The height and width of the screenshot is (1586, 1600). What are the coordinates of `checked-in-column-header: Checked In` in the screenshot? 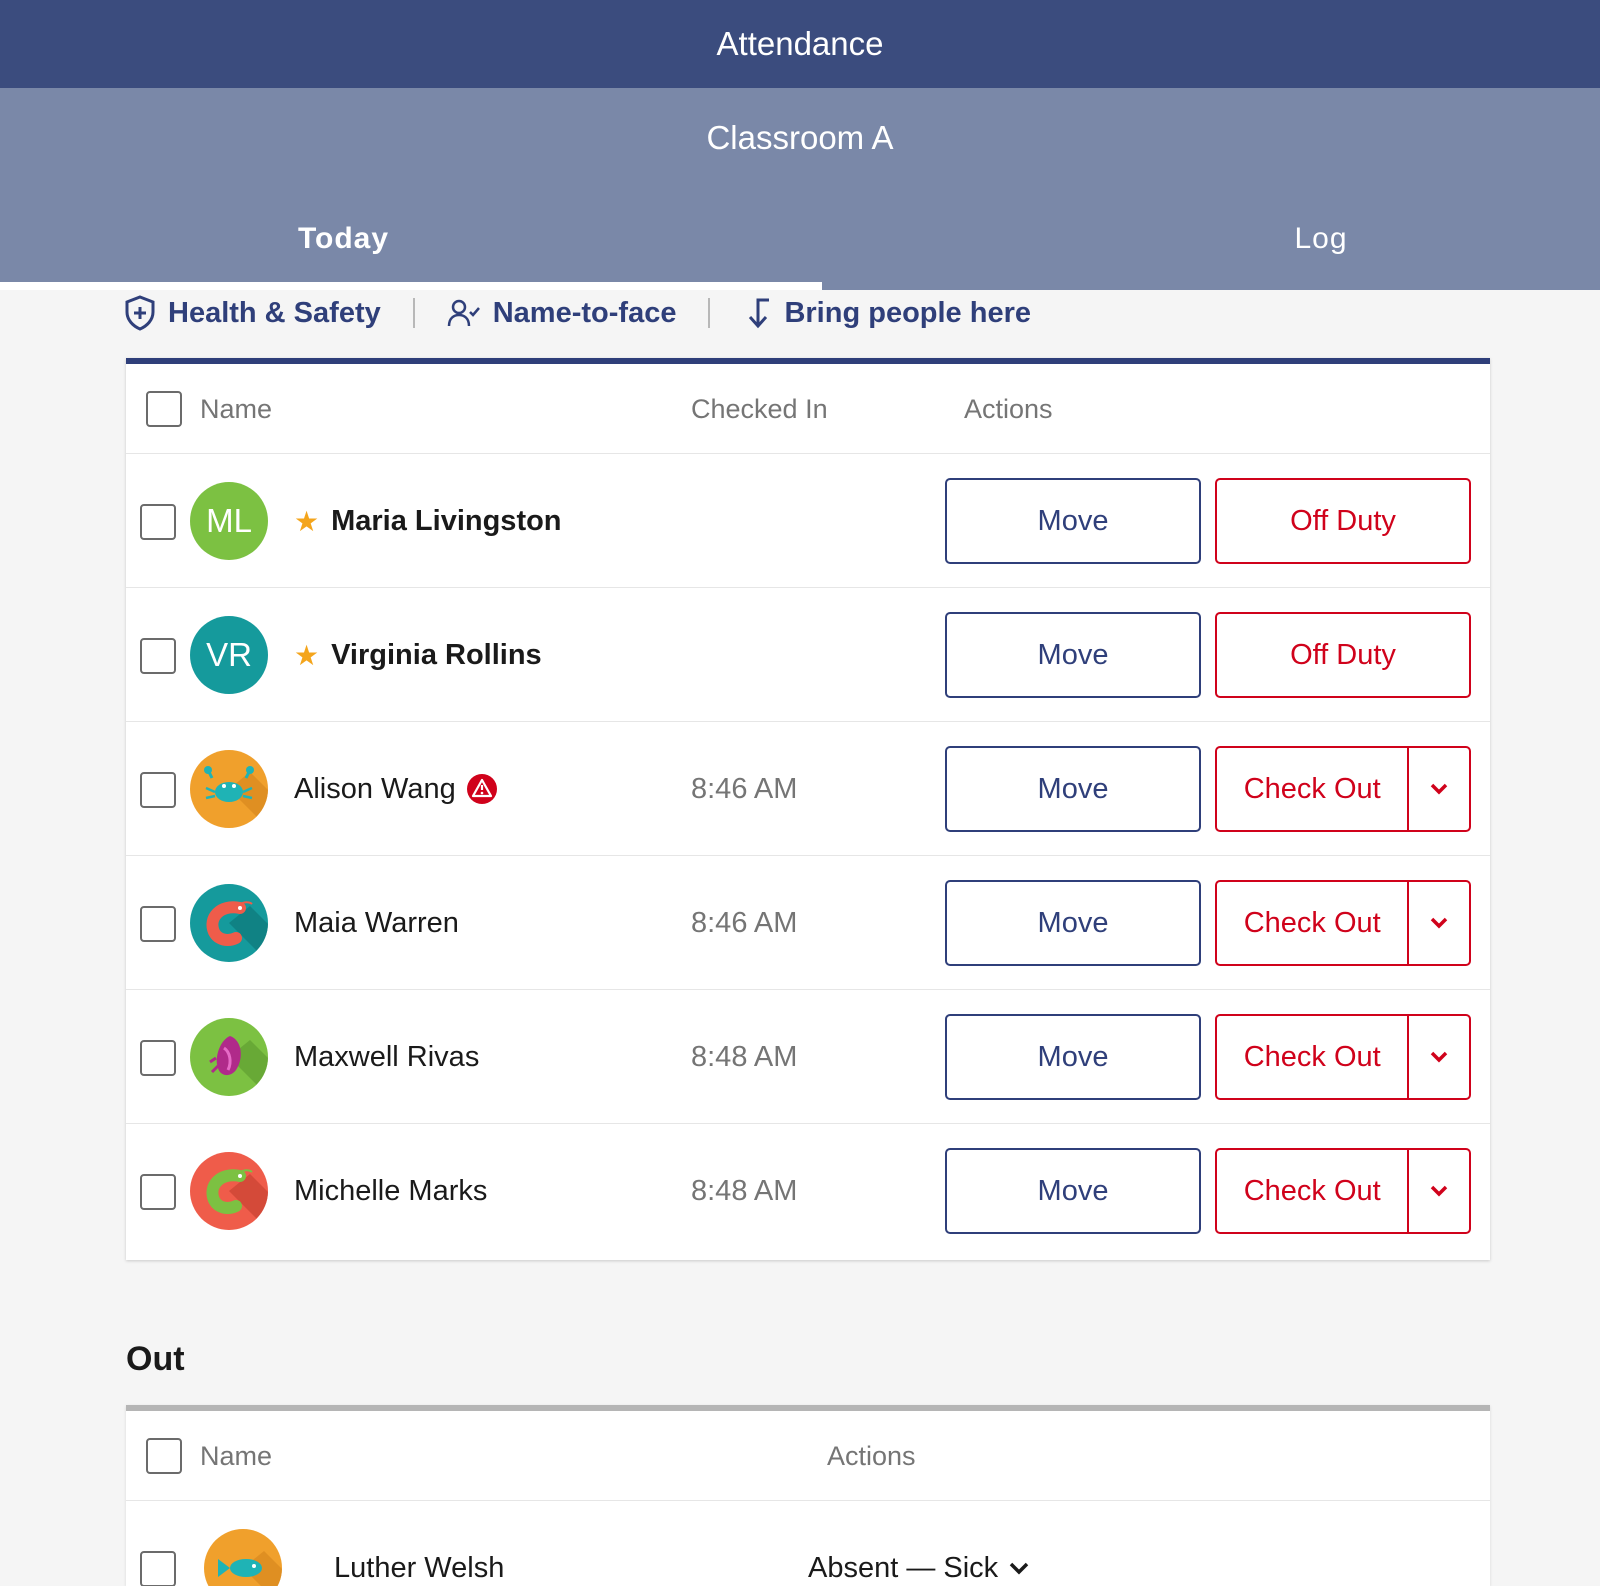 It's located at (759, 408).